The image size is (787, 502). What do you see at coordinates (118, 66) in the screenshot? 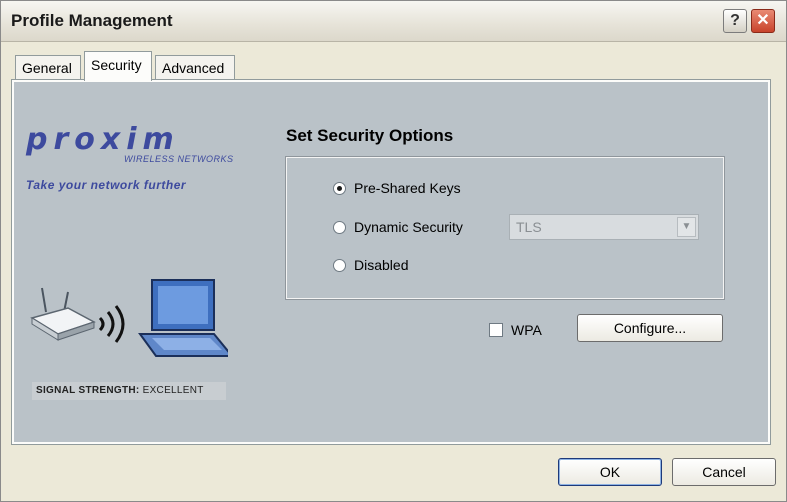
I see `tab-security: Security` at bounding box center [118, 66].